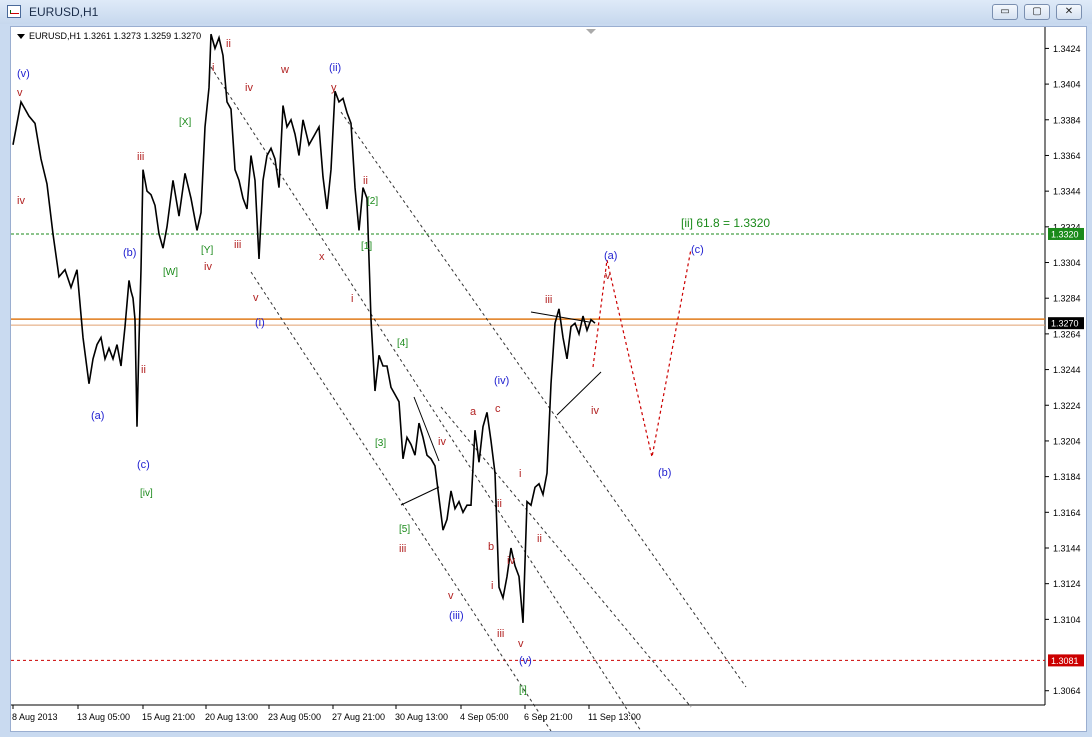 This screenshot has height=737, width=1092. I want to click on wave-label: [3], so click(380, 443).